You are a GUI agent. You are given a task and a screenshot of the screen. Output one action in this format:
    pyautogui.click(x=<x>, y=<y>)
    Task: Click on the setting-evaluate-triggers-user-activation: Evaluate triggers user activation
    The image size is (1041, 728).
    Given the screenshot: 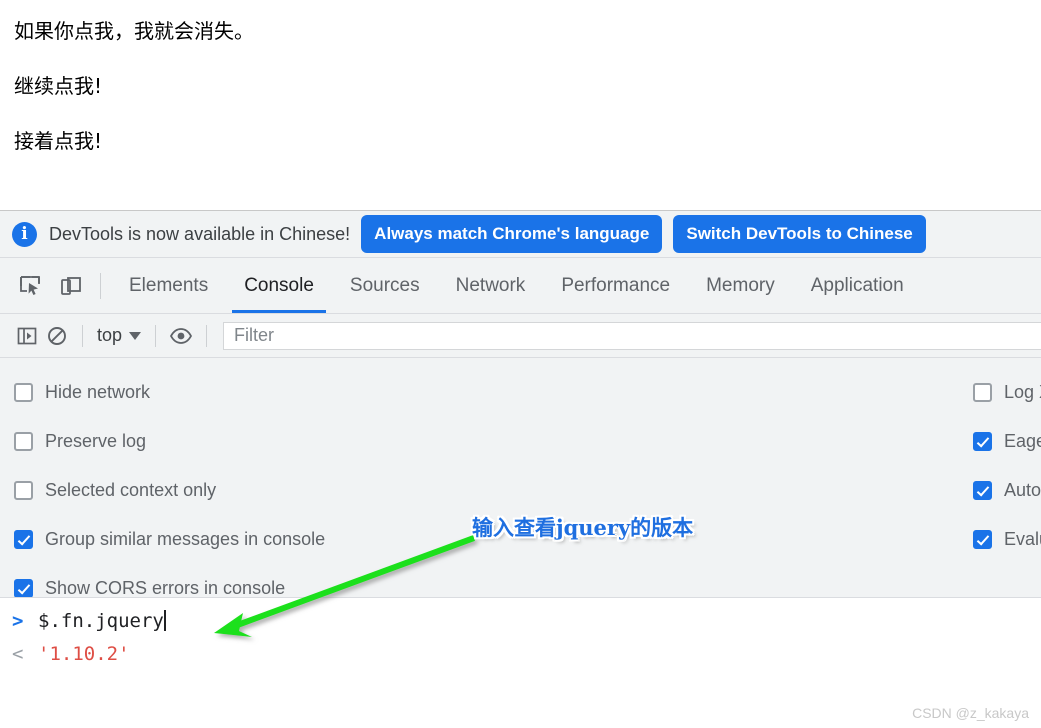 What is the action you would take?
    pyautogui.click(x=1007, y=539)
    